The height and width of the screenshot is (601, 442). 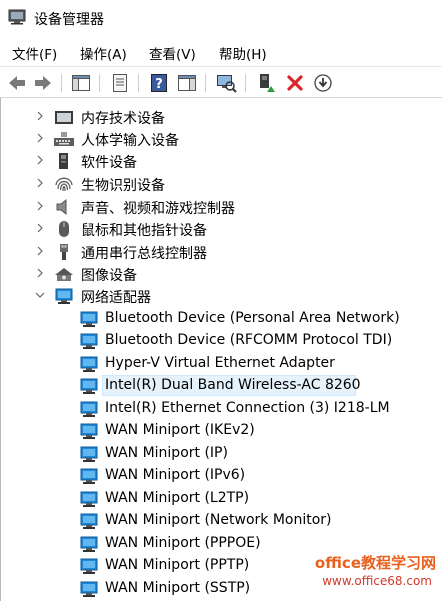 I want to click on tree-category-network-adapters: 网络适配器, so click(x=221, y=296).